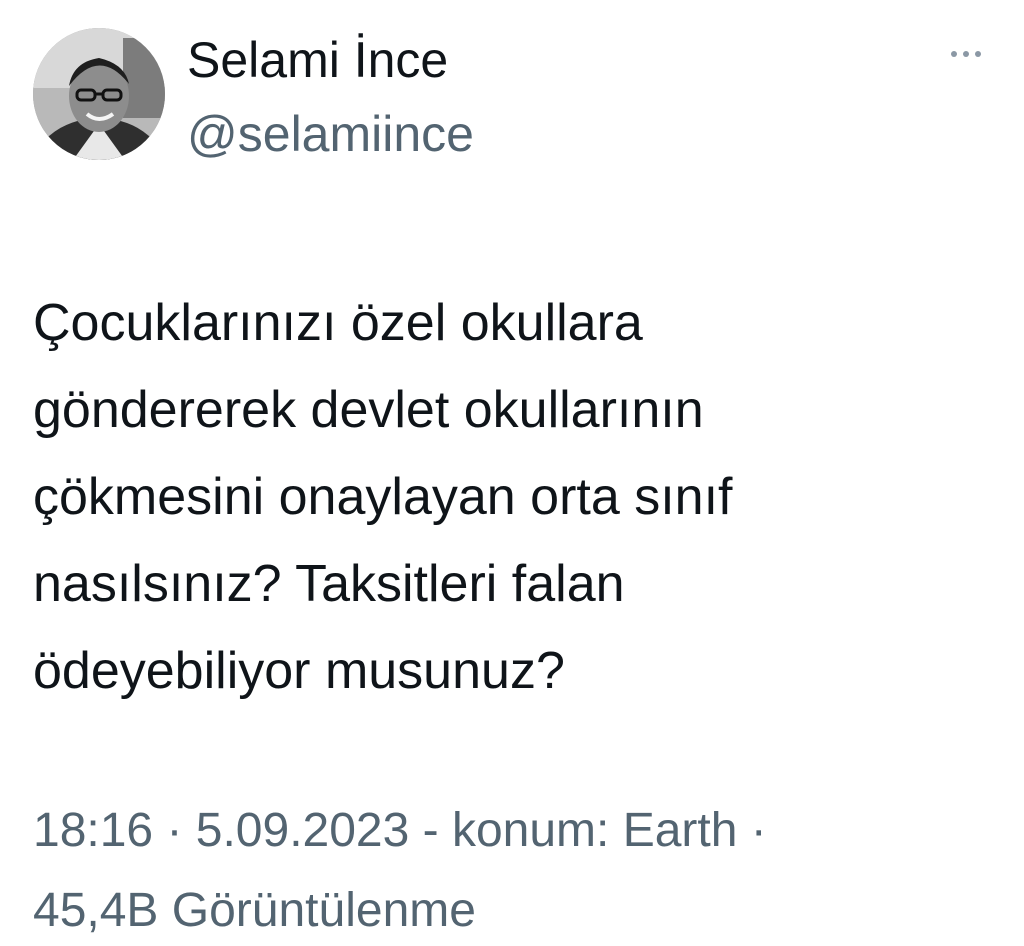 This screenshot has height=946, width=1024. Describe the element at coordinates (317, 60) in the screenshot. I see `author-display-name: Selami İnce` at that location.